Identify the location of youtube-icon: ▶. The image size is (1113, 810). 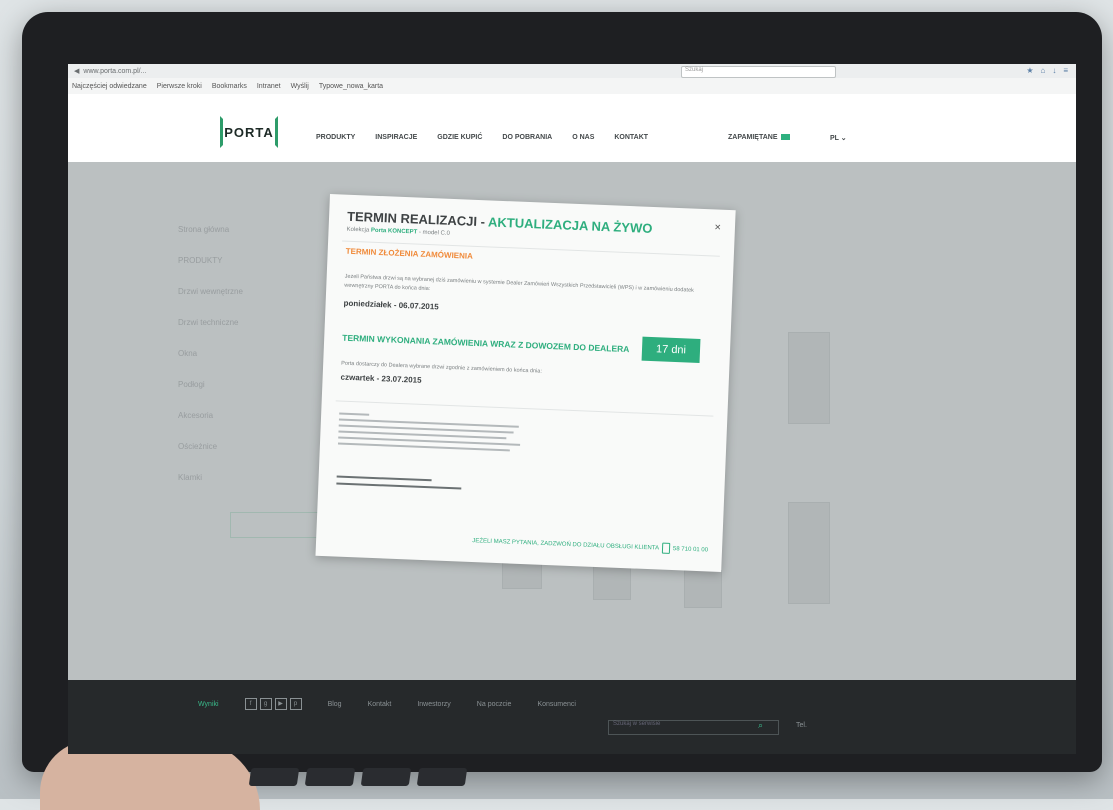
(280, 704).